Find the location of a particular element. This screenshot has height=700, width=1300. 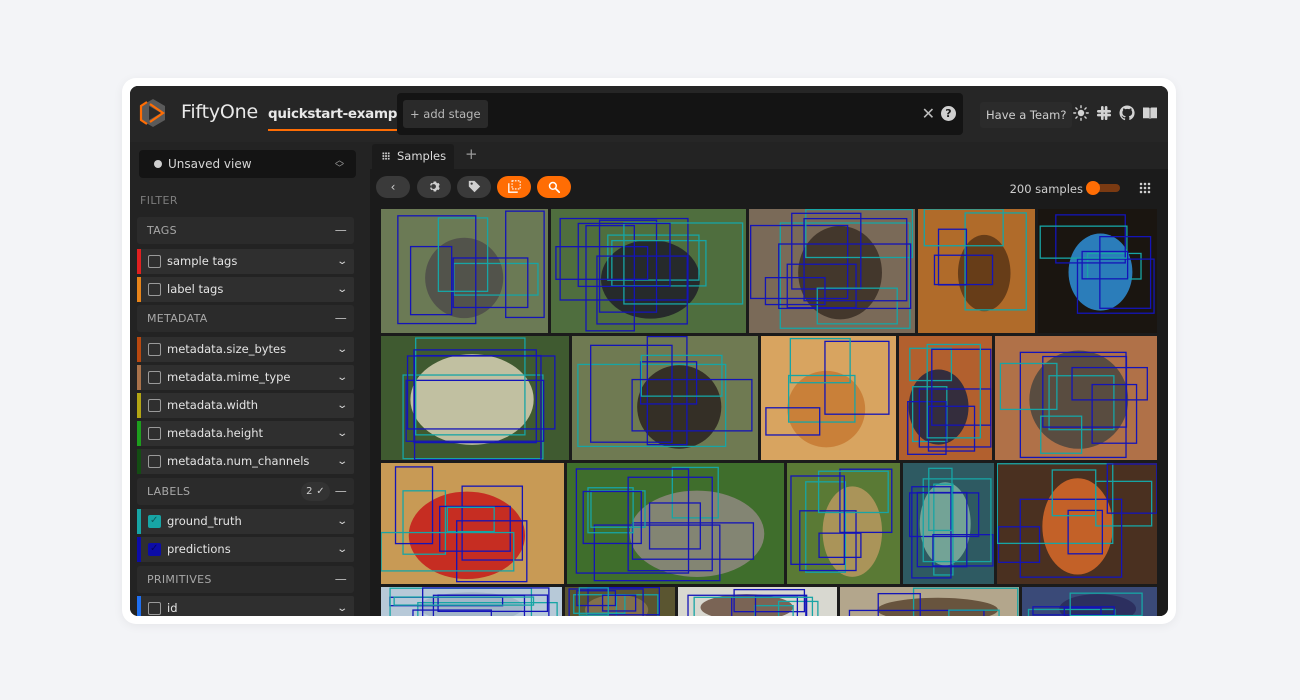

add-panel-button: + is located at coordinates (471, 154).